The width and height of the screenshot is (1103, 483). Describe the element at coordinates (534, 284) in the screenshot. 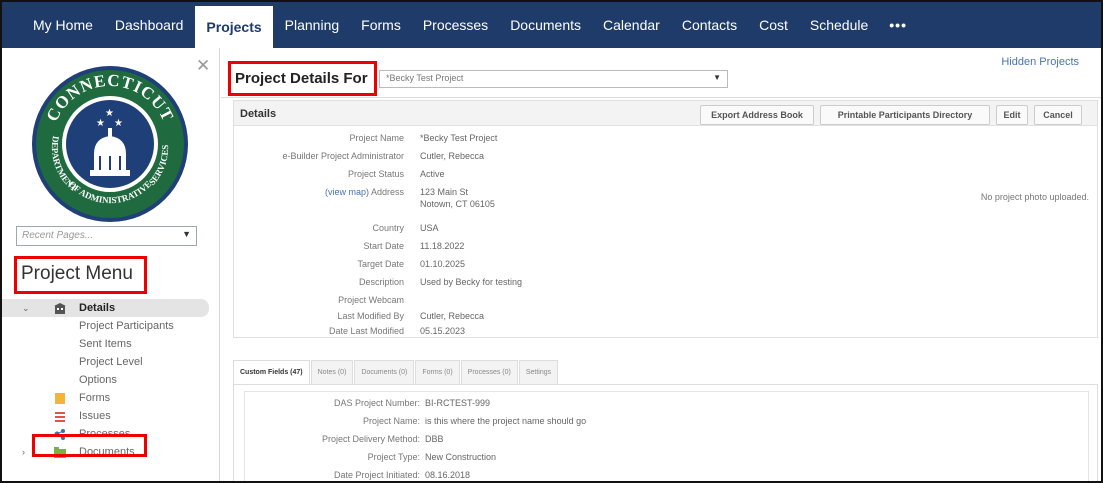

I see `field-description: Description Used by Becky for testing` at that location.